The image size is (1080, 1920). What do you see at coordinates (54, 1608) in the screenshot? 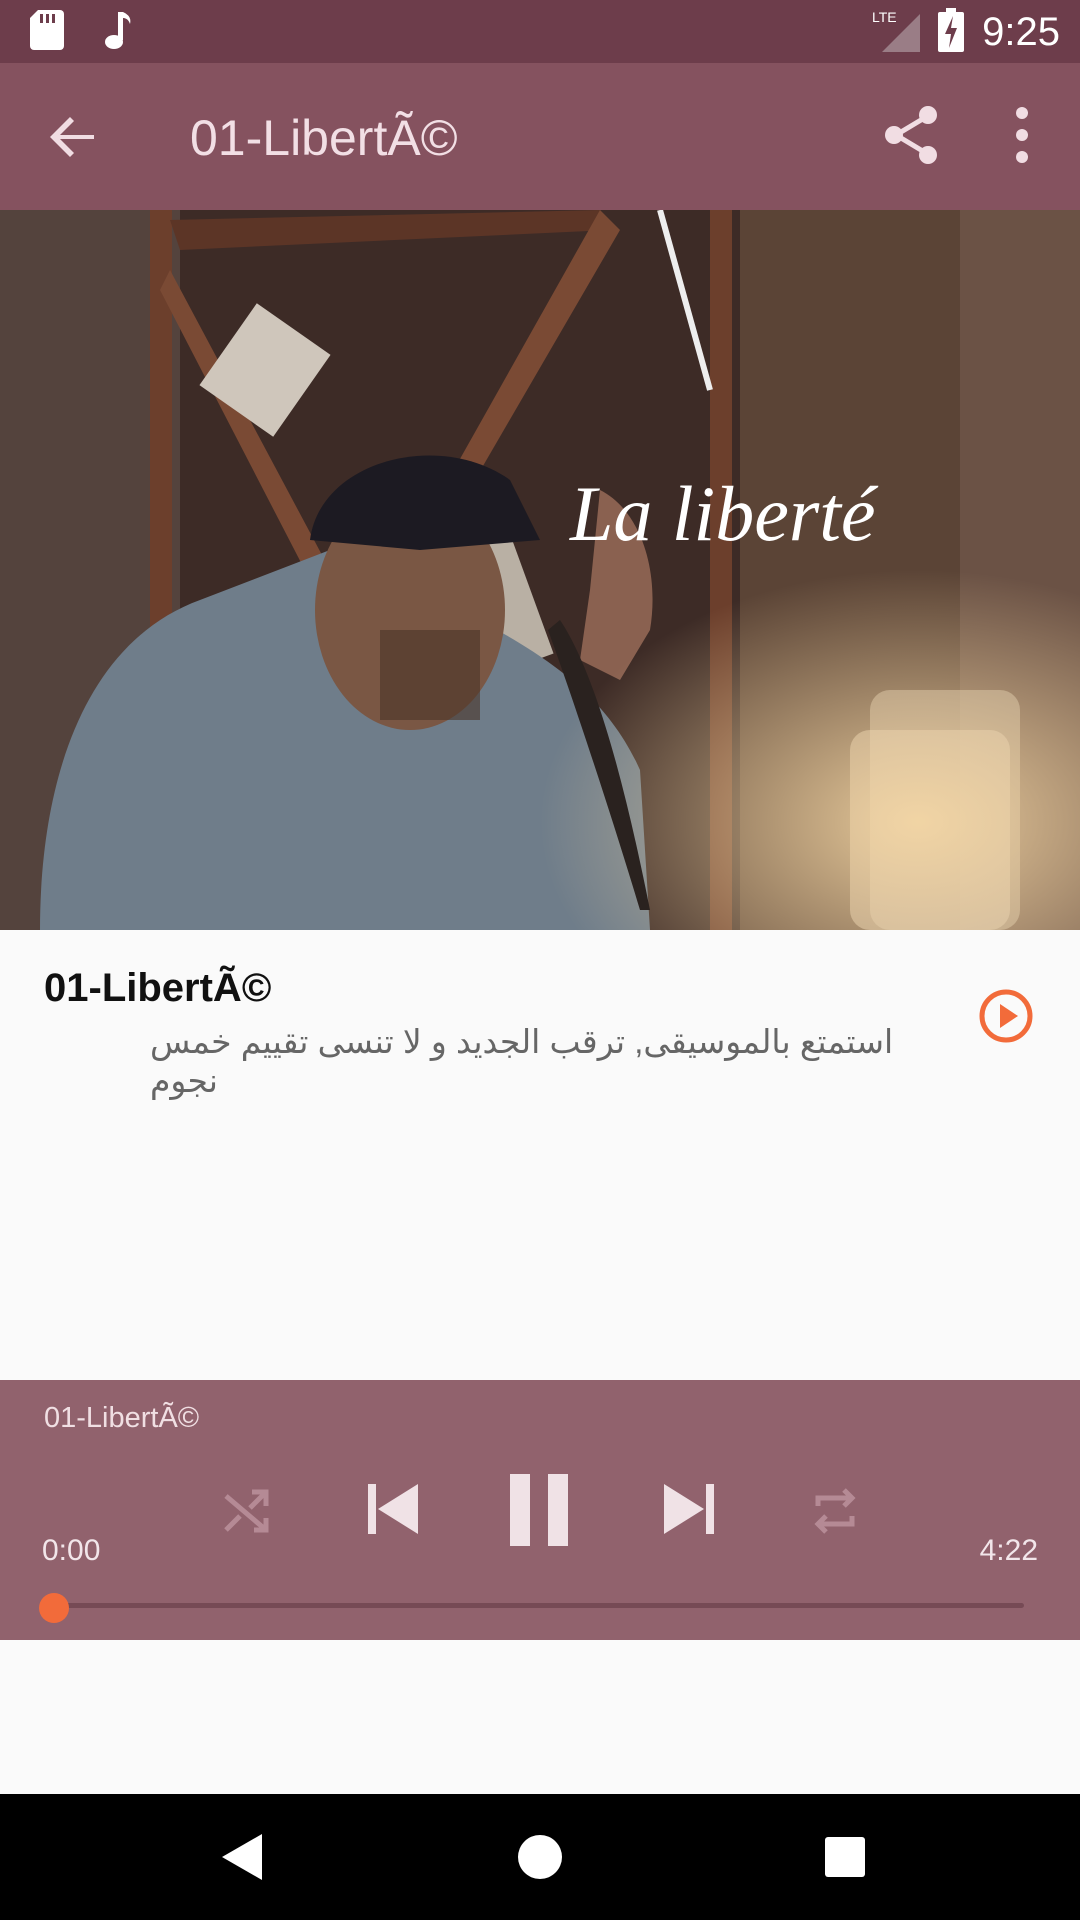
I see `seek-bar-thumb` at bounding box center [54, 1608].